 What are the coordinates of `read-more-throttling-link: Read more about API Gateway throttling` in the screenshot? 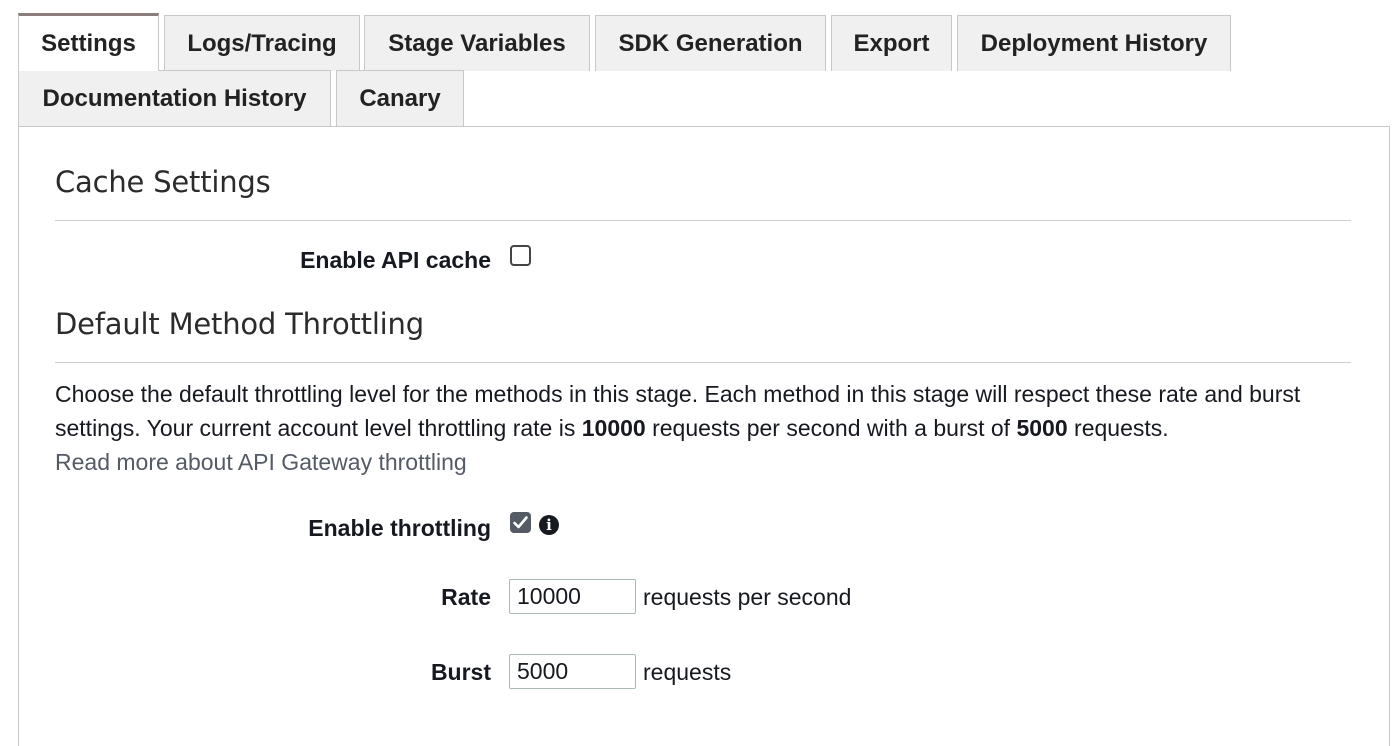 It's located at (261, 462).